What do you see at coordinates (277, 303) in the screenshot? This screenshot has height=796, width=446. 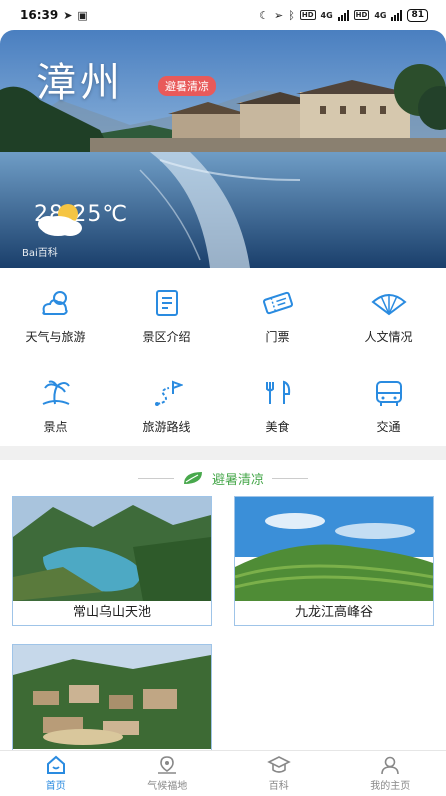 I see `ticket-icon` at bounding box center [277, 303].